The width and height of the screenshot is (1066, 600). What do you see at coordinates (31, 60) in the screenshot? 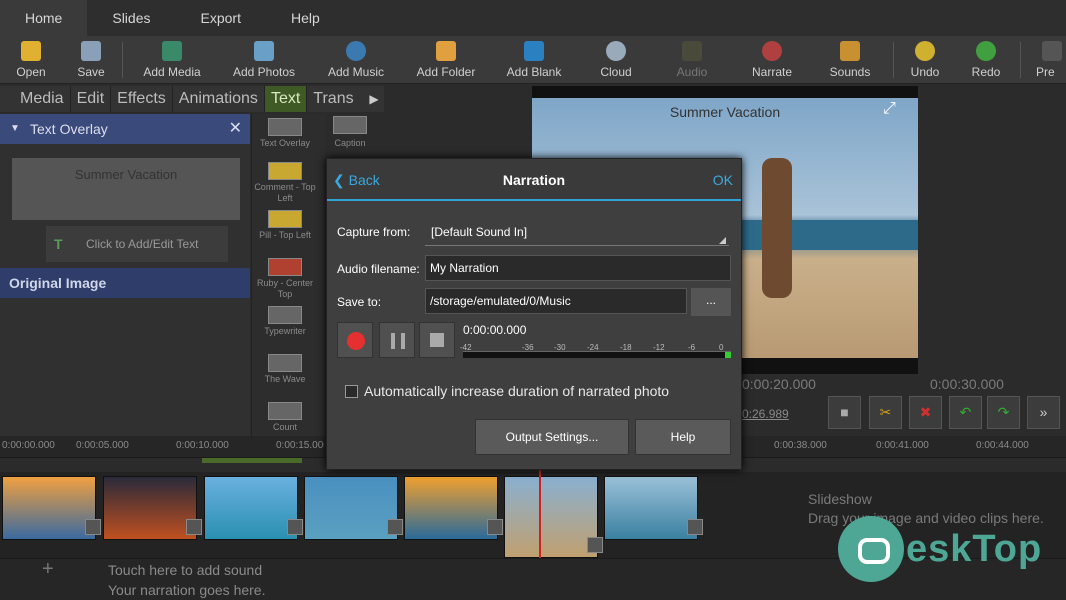
I see `open-button: Open` at bounding box center [31, 60].